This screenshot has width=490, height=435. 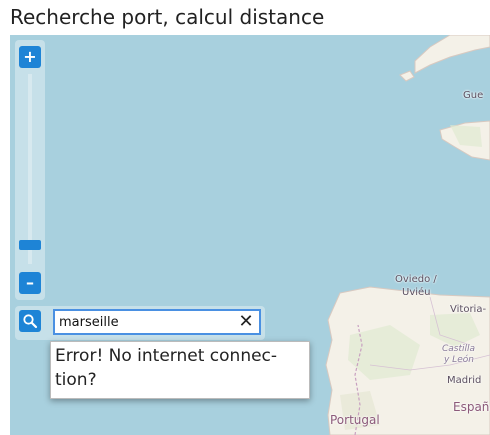 What do you see at coordinates (30, 57) in the screenshot?
I see `zoom-in-button: +` at bounding box center [30, 57].